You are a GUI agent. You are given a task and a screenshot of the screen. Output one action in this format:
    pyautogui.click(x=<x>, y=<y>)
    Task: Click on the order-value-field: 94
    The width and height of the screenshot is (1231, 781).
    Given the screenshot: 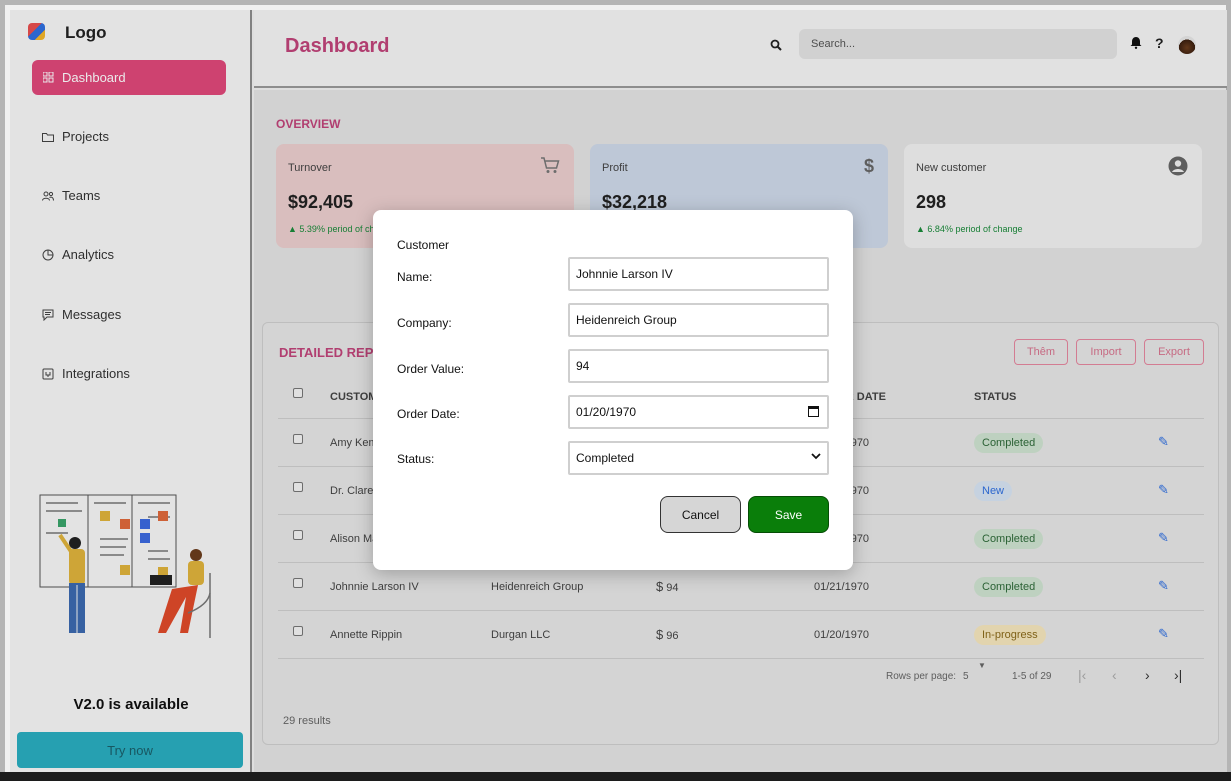 What is the action you would take?
    pyautogui.click(x=698, y=366)
    